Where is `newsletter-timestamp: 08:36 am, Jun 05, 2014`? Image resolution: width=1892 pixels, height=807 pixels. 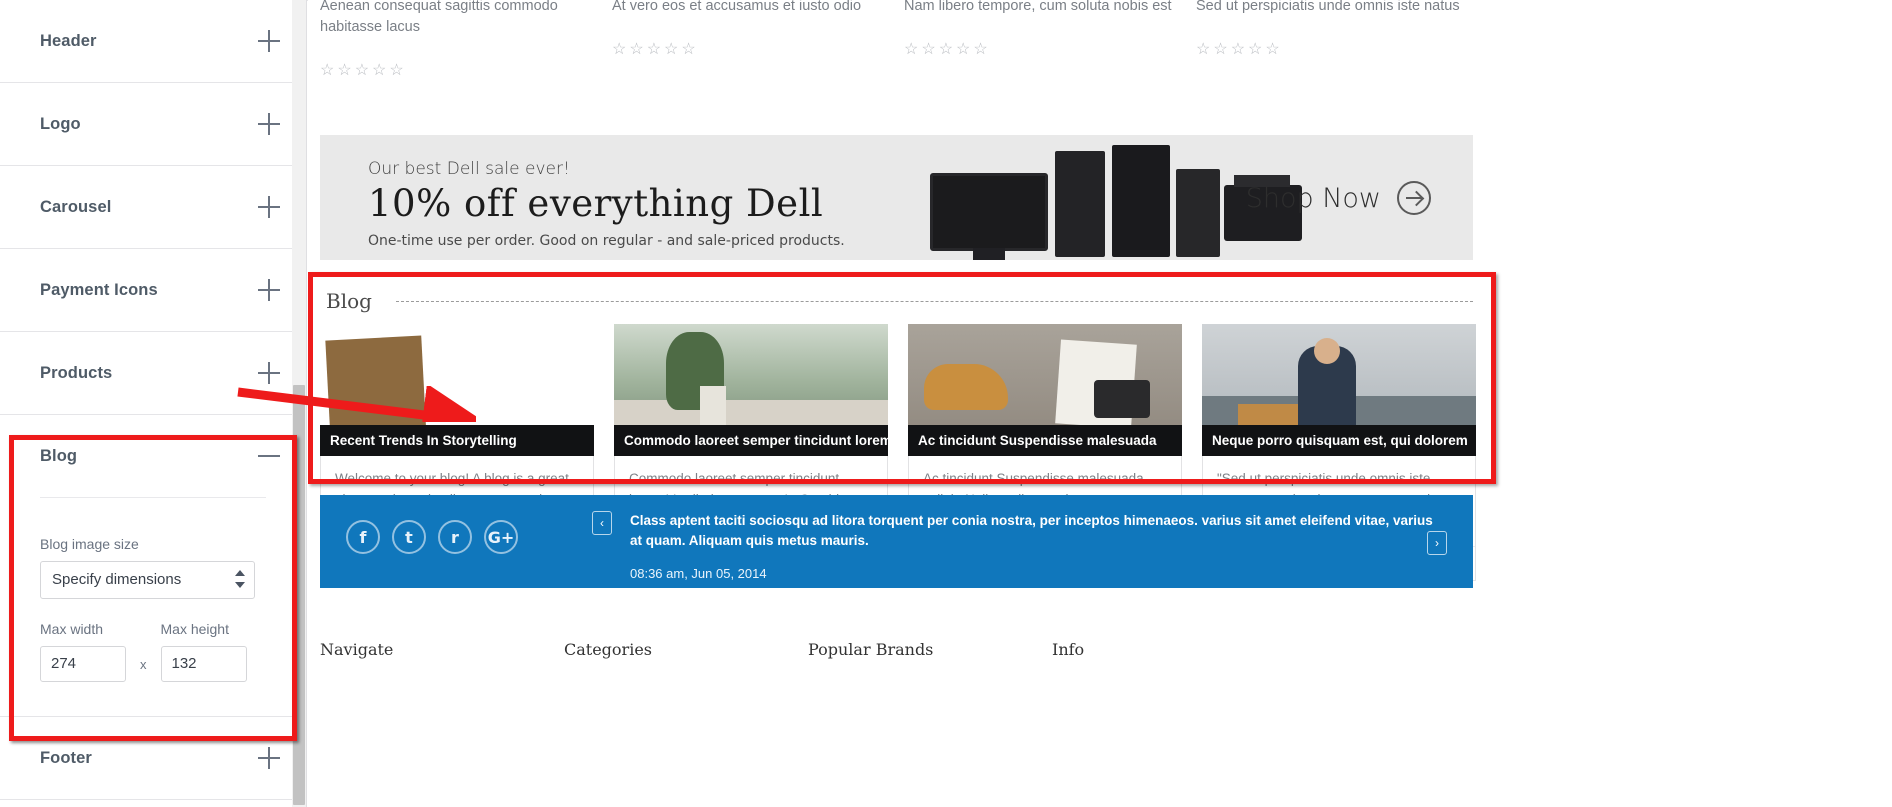 newsletter-timestamp: 08:36 am, Jun 05, 2014 is located at coordinates (698, 573).